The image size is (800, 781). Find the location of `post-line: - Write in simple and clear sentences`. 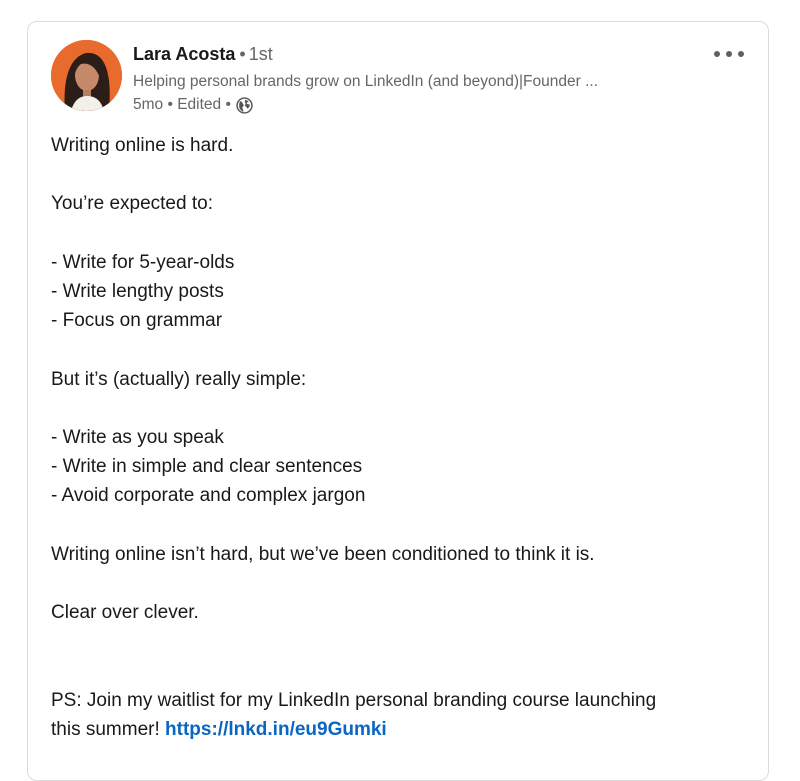

post-line: - Write in simple and clear sentences is located at coordinates (207, 467).